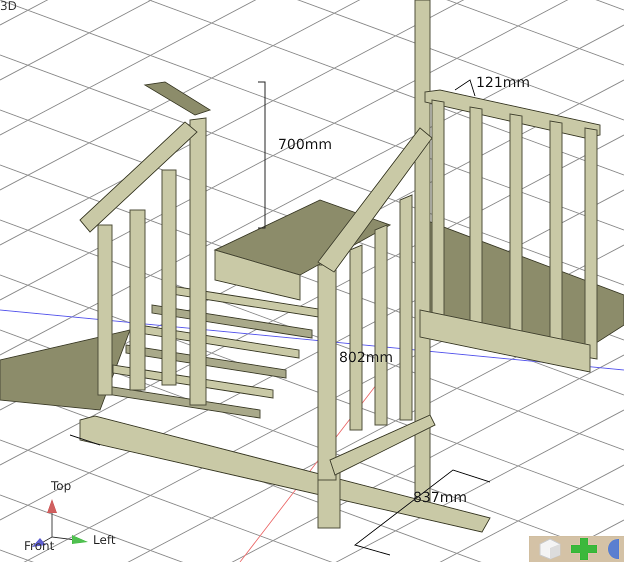 The width and height of the screenshot is (624, 562). I want to click on axis-label: Top, so click(61, 486).